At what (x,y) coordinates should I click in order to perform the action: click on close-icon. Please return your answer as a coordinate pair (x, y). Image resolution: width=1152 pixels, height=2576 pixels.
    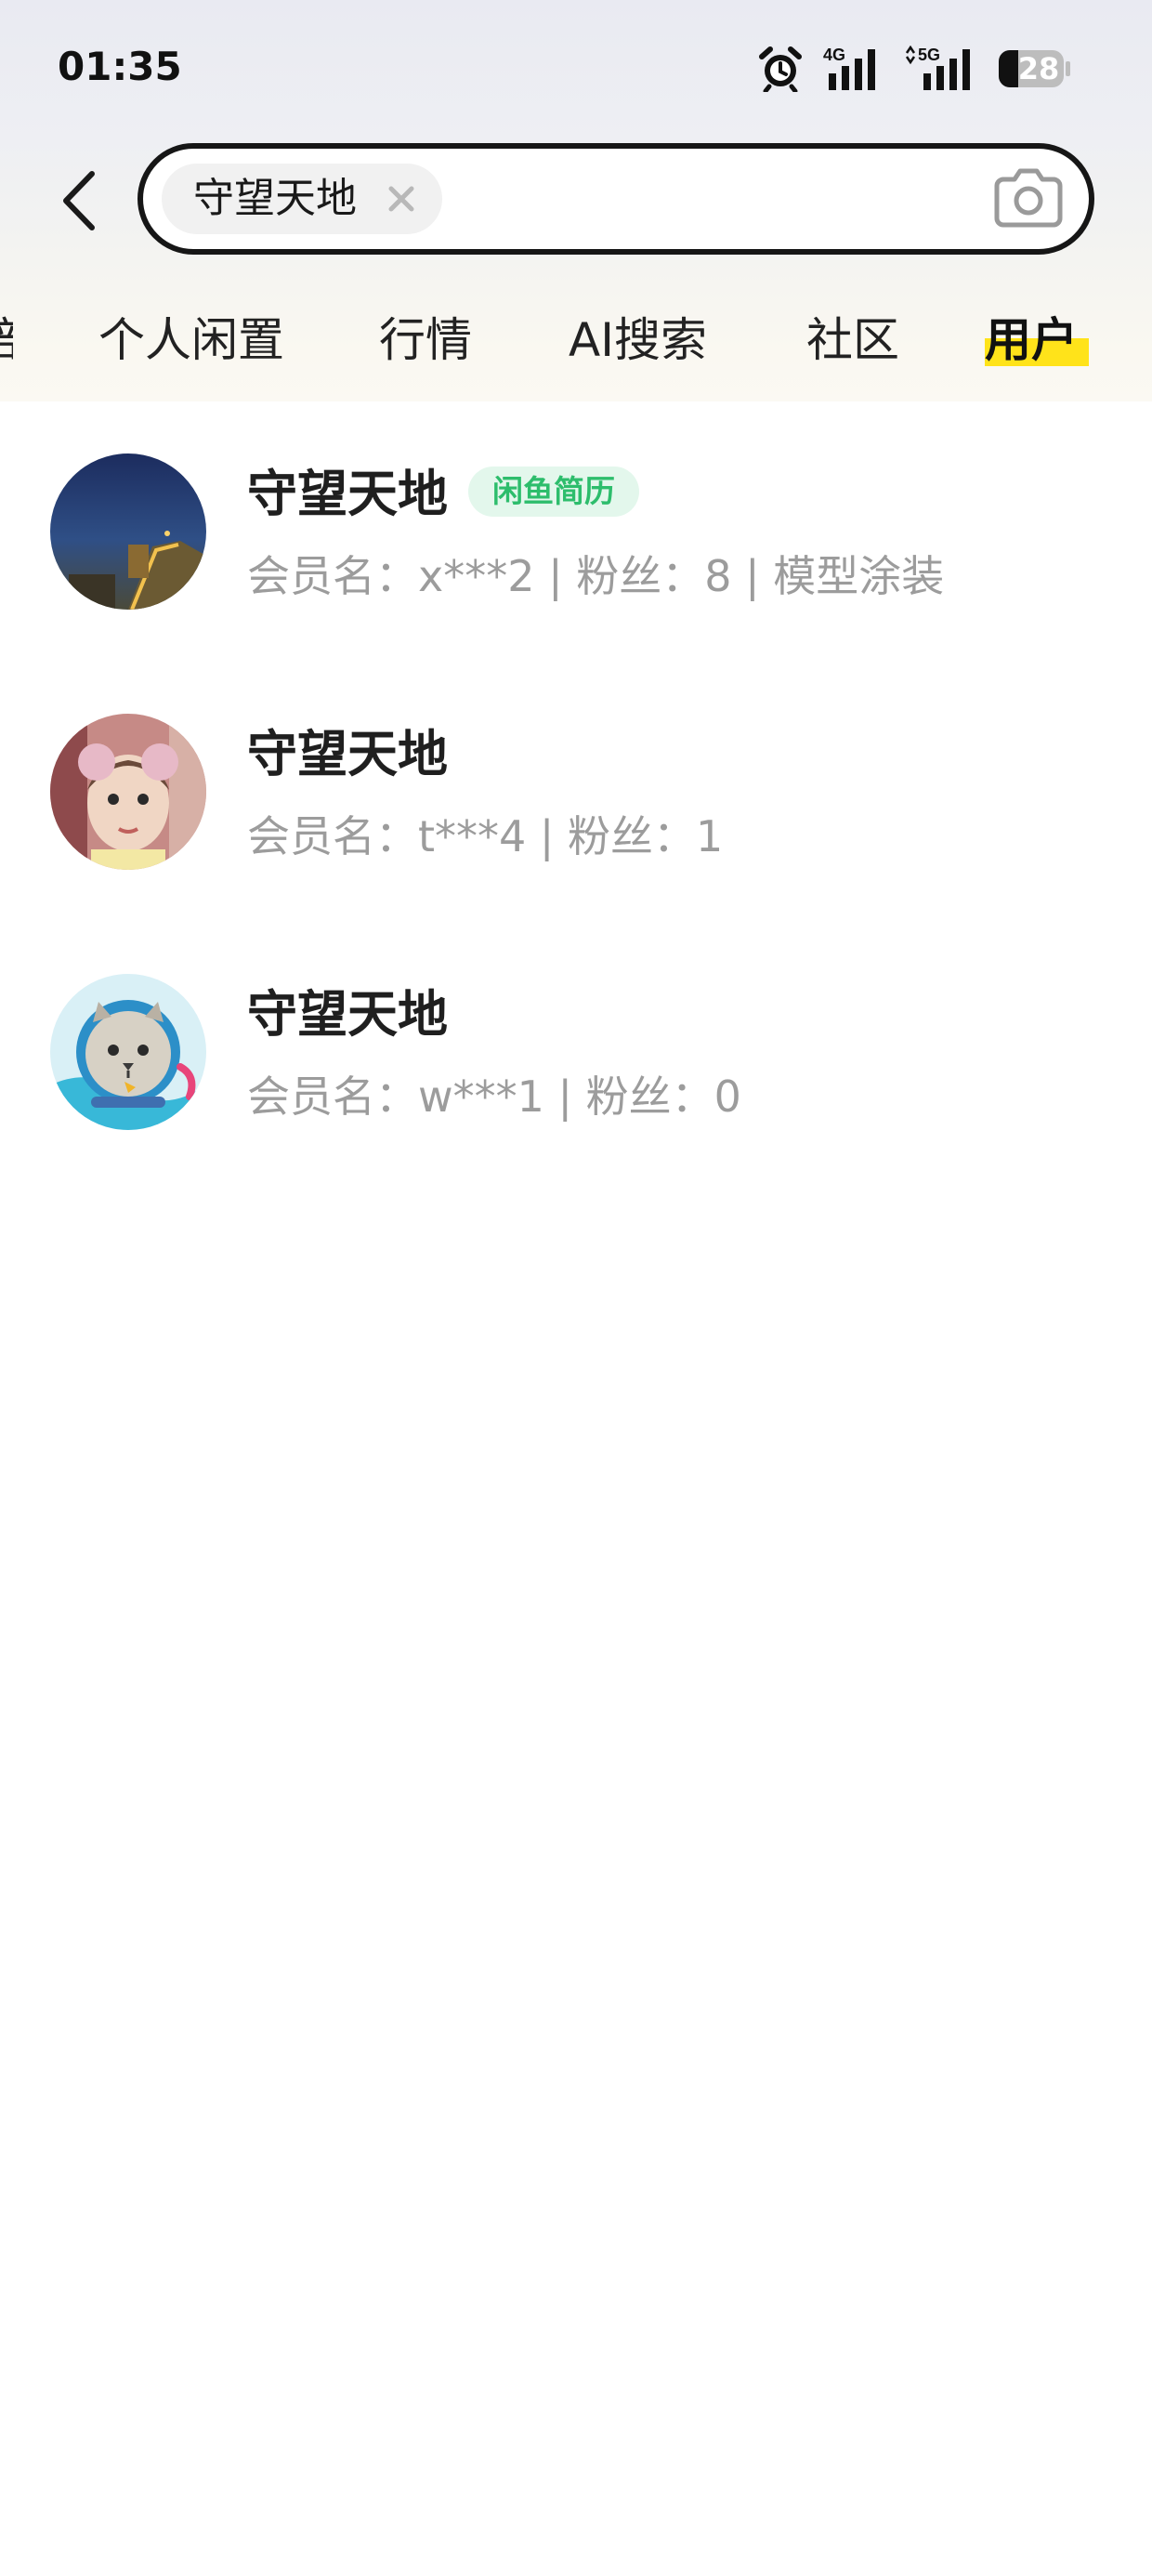
    Looking at the image, I should click on (401, 198).